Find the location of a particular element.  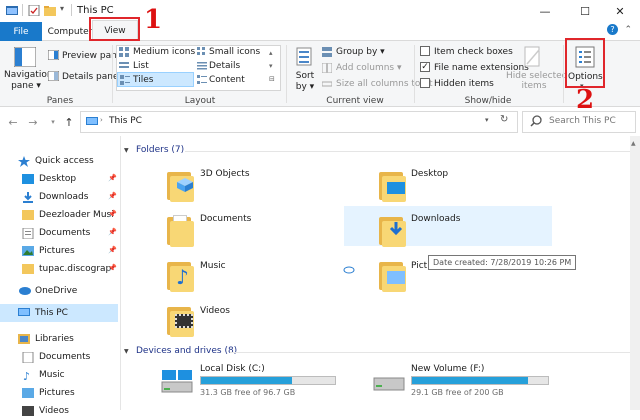

sidebar-item-label: Documents is located at coordinates (65, 357).